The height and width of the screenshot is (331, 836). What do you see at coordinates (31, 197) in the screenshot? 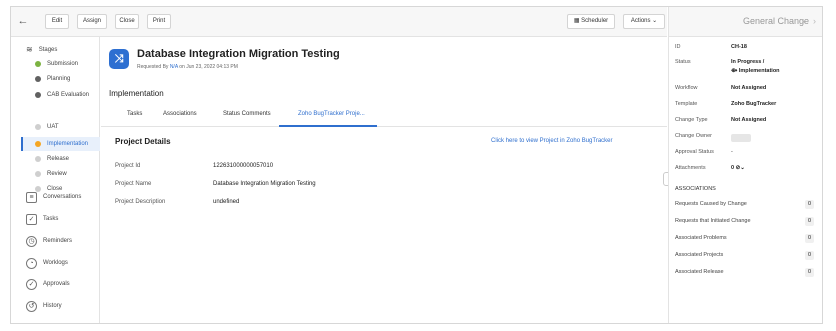
I see `chat-icon: ≡` at bounding box center [31, 197].